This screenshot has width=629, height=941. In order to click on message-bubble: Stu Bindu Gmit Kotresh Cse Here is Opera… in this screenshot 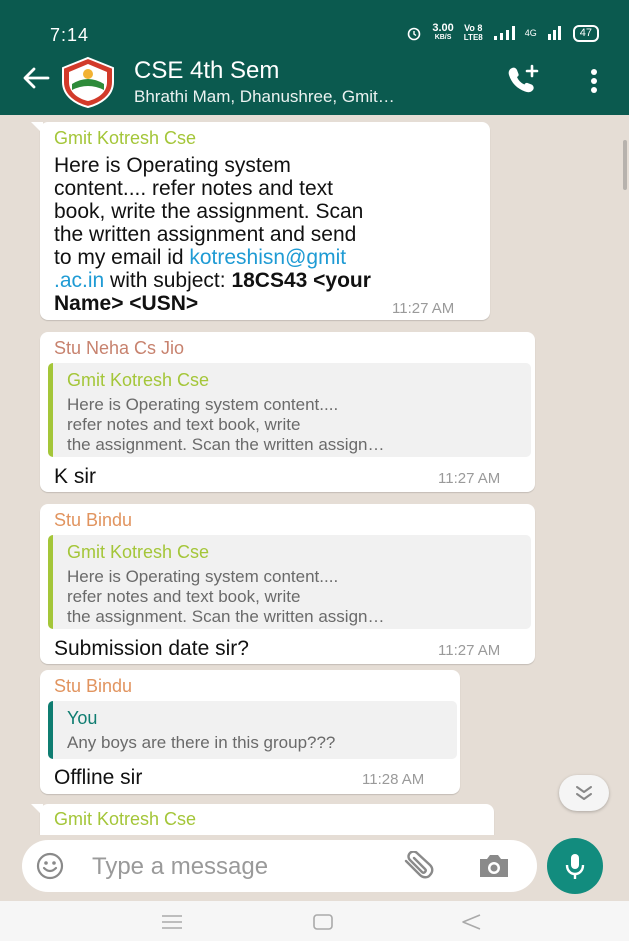, I will do `click(287, 584)`.